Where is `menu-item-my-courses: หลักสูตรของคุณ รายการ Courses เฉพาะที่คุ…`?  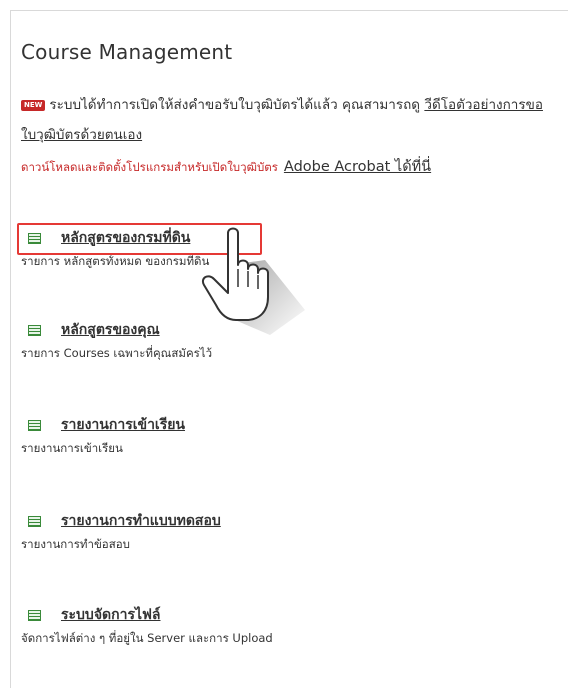 menu-item-my-courses: หลักสูตรของคุณ รายการ Courses เฉพาะที่คุ… is located at coordinates (281, 340).